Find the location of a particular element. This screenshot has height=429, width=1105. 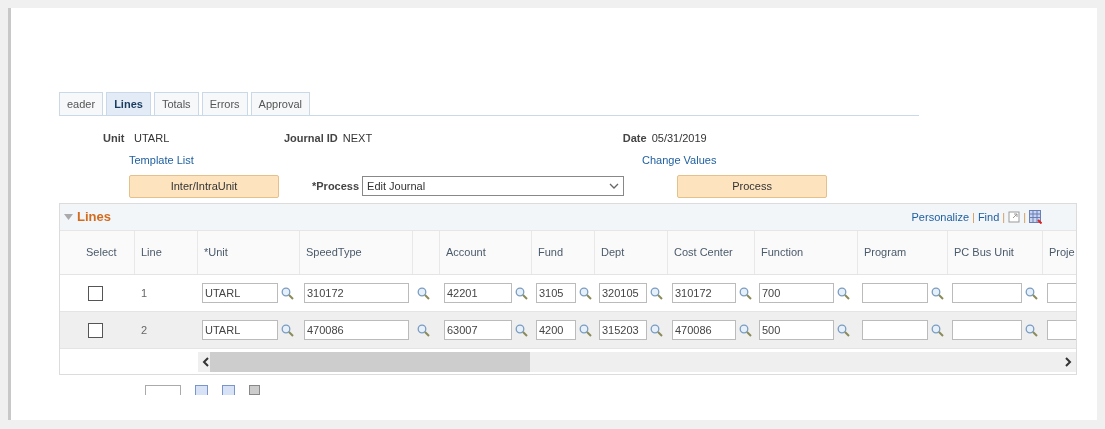

grid-title: Lines is located at coordinates (94, 217).